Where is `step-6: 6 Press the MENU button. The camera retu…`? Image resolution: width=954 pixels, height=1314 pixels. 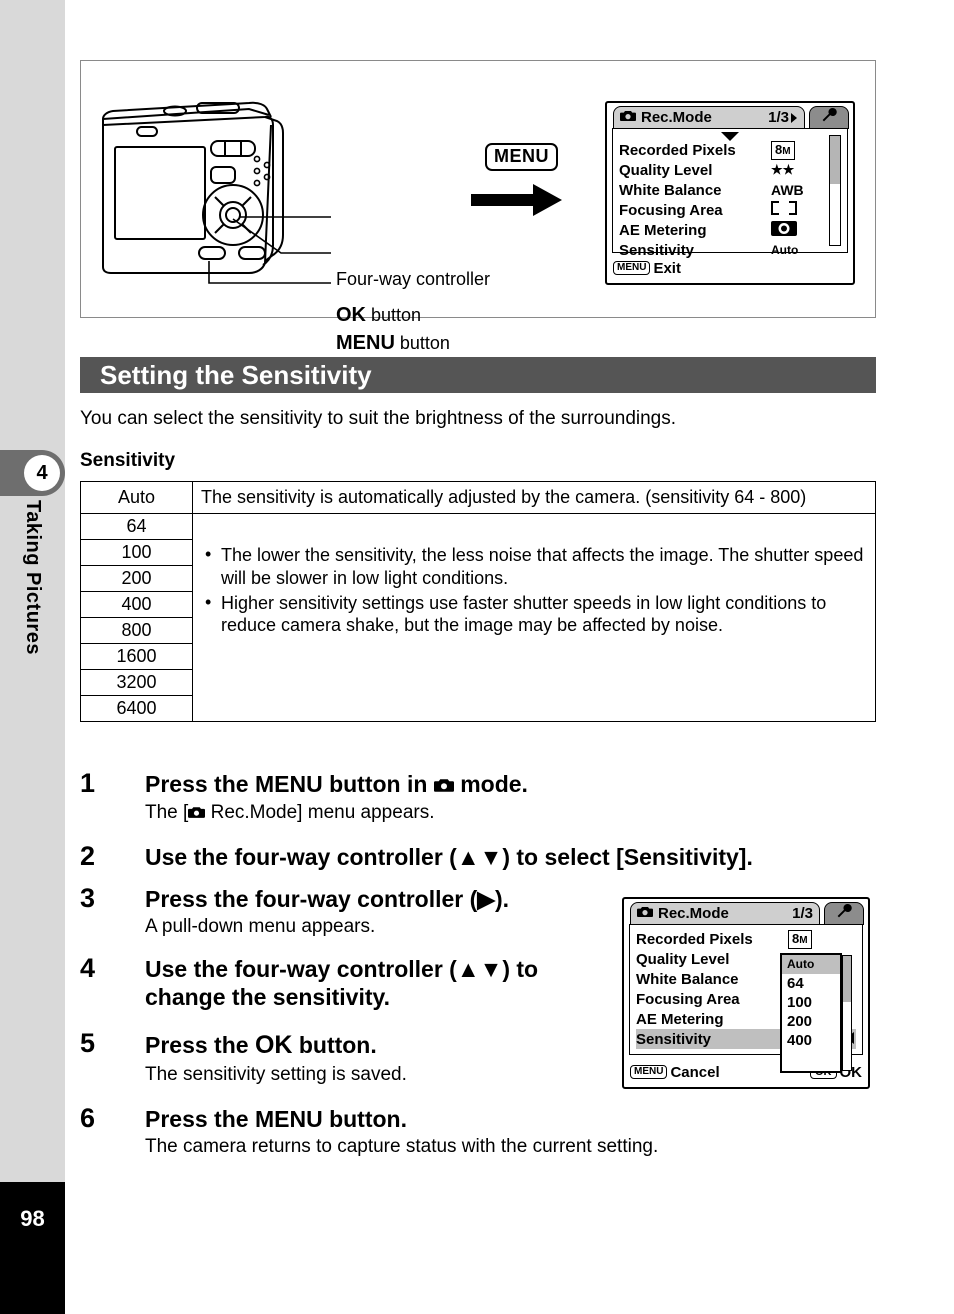 step-6: 6 Press the MENU button. The camera retu… is located at coordinates (480, 1130).